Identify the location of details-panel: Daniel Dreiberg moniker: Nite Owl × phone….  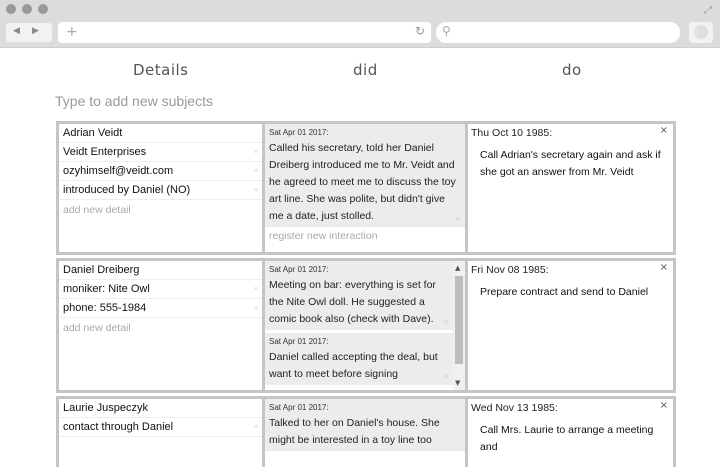
(160, 325).